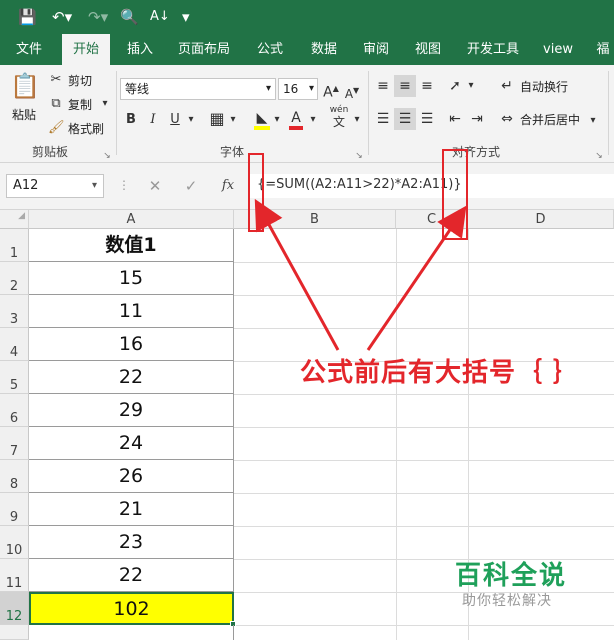  What do you see at coordinates (297, 274) in the screenshot?
I see `arrow-left` at bounding box center [297, 274].